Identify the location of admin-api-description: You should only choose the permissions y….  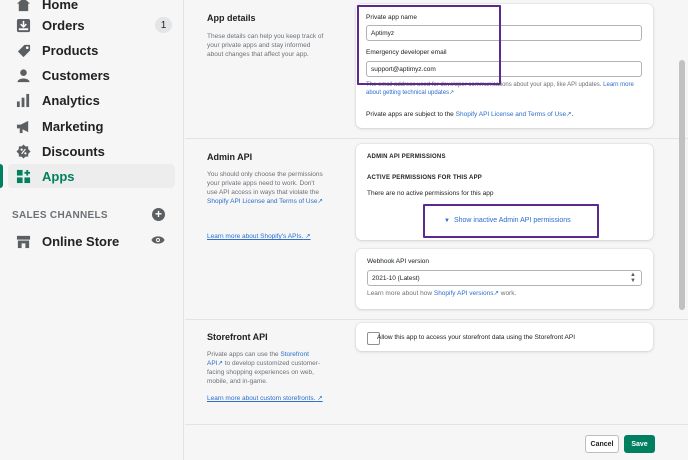
(266, 188).